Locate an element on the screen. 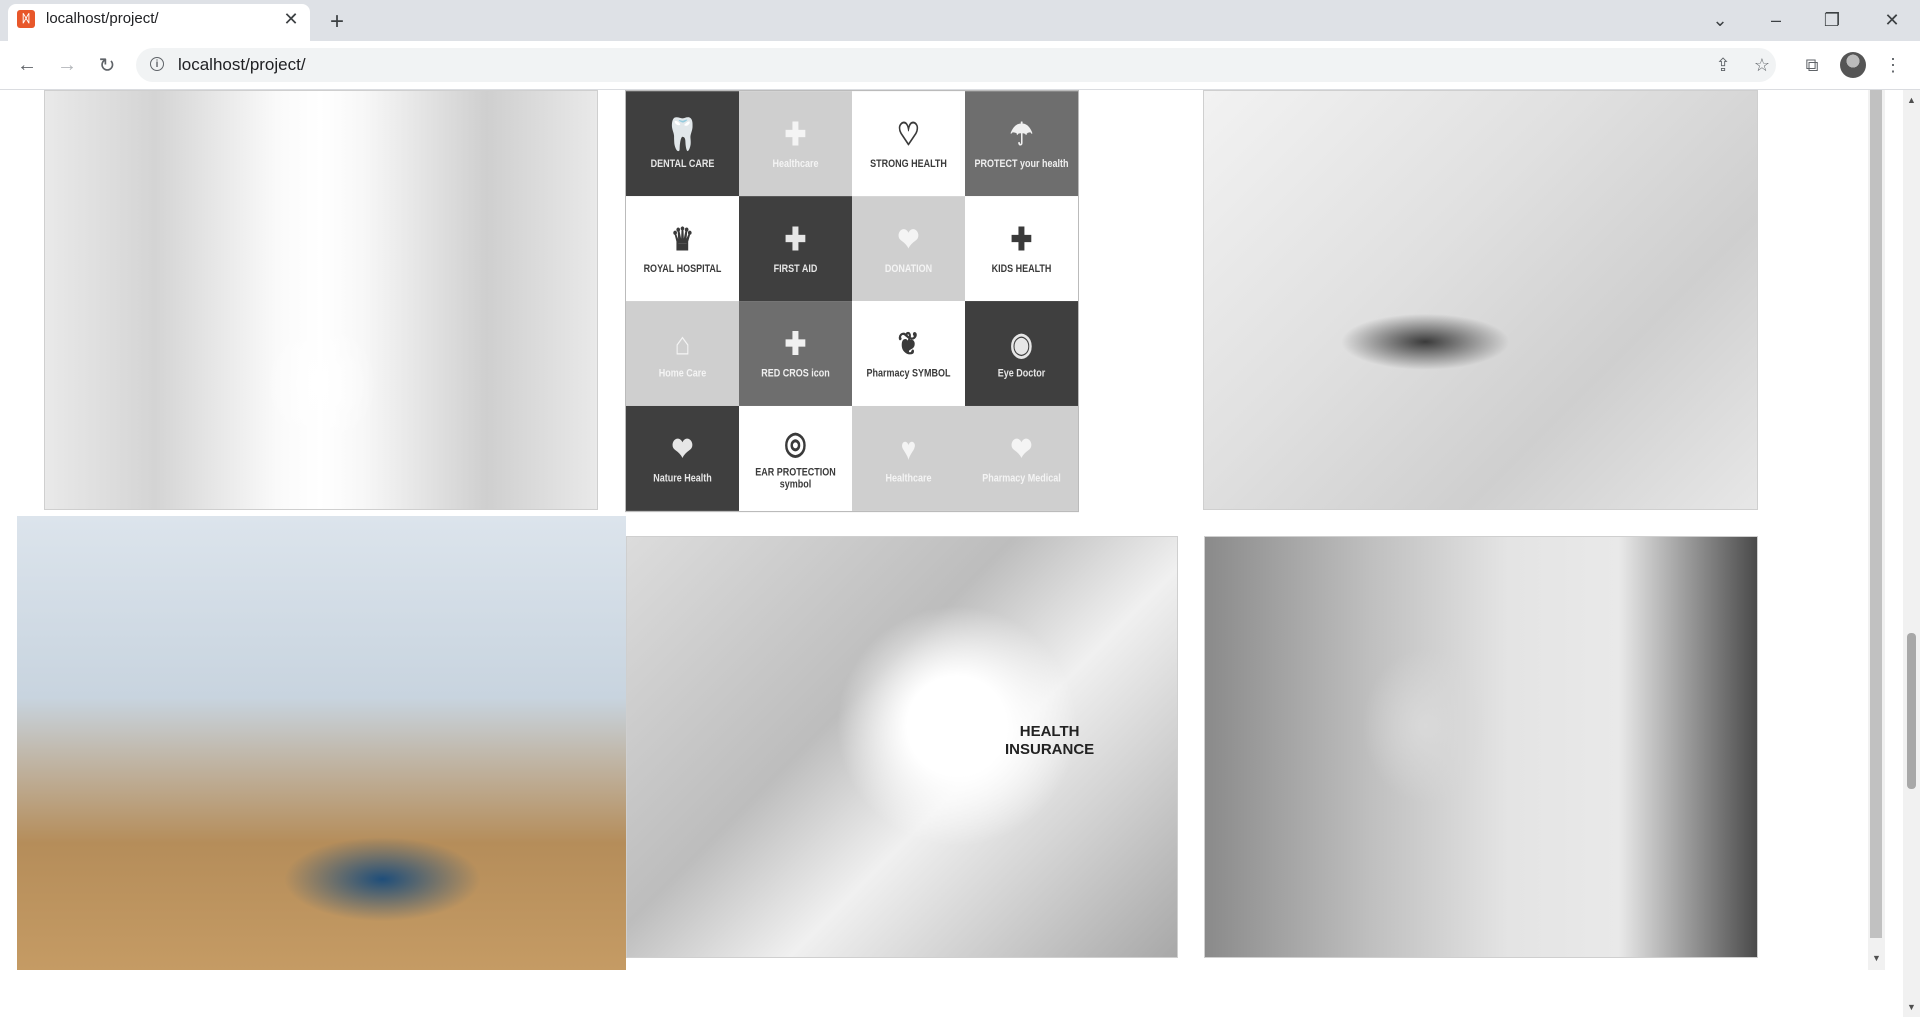  tile-label: DENTAL CARE is located at coordinates (682, 163).